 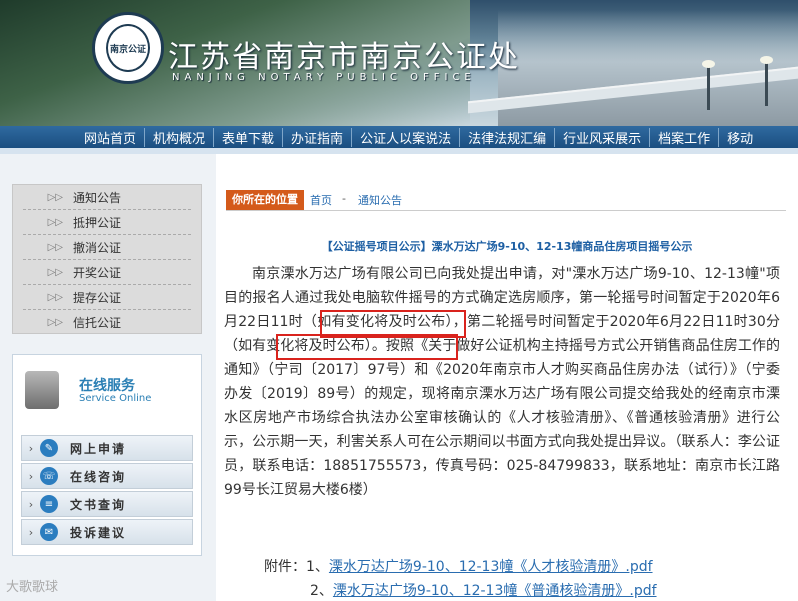 What do you see at coordinates (98, 448) in the screenshot?
I see `service-item-label: 网上申请` at bounding box center [98, 448].